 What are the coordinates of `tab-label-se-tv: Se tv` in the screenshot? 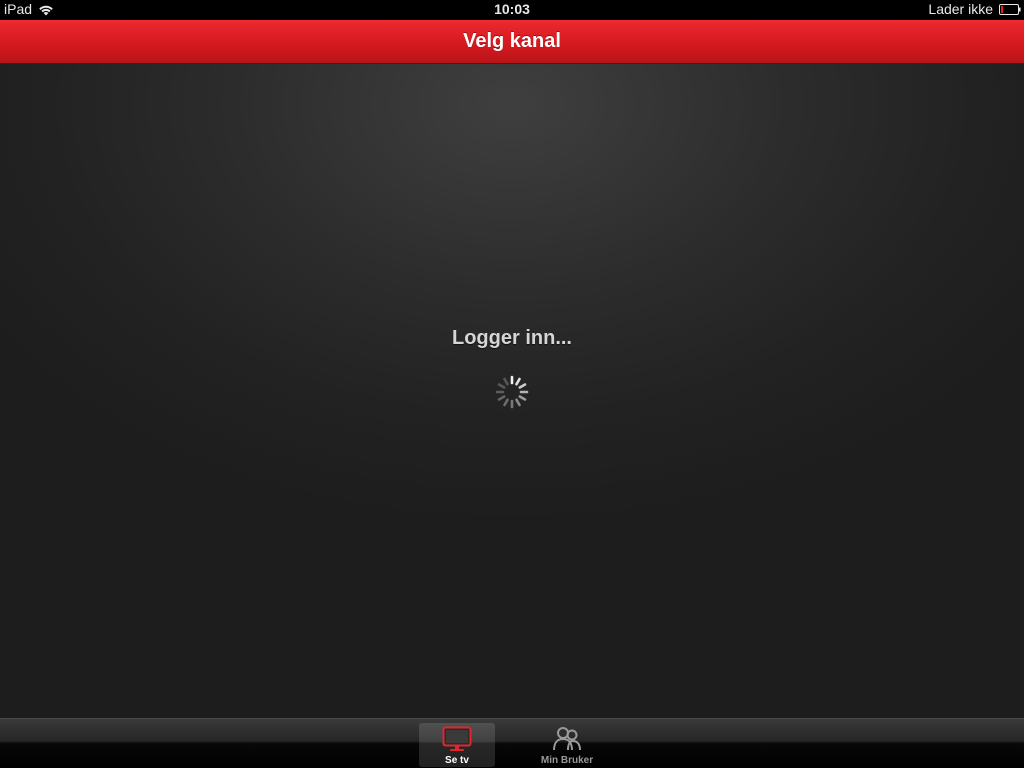 It's located at (457, 760).